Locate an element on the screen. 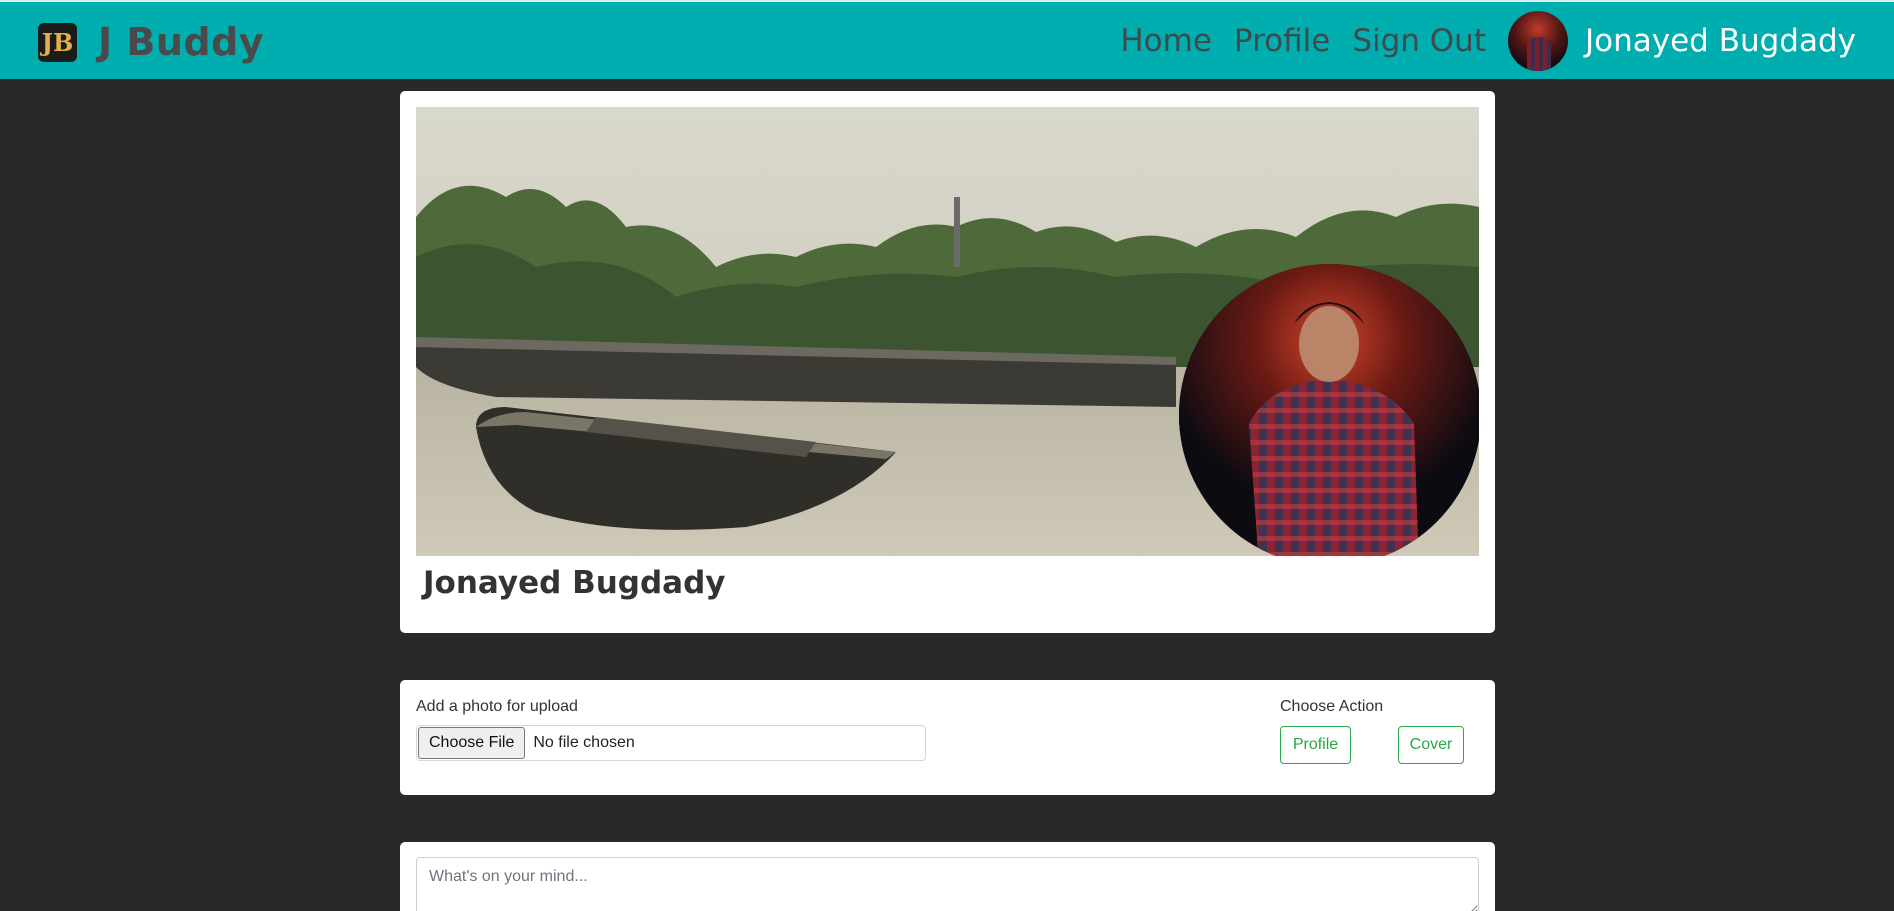 The width and height of the screenshot is (1894, 911). nav-username: Jonayed Bugdady is located at coordinates (1720, 41).